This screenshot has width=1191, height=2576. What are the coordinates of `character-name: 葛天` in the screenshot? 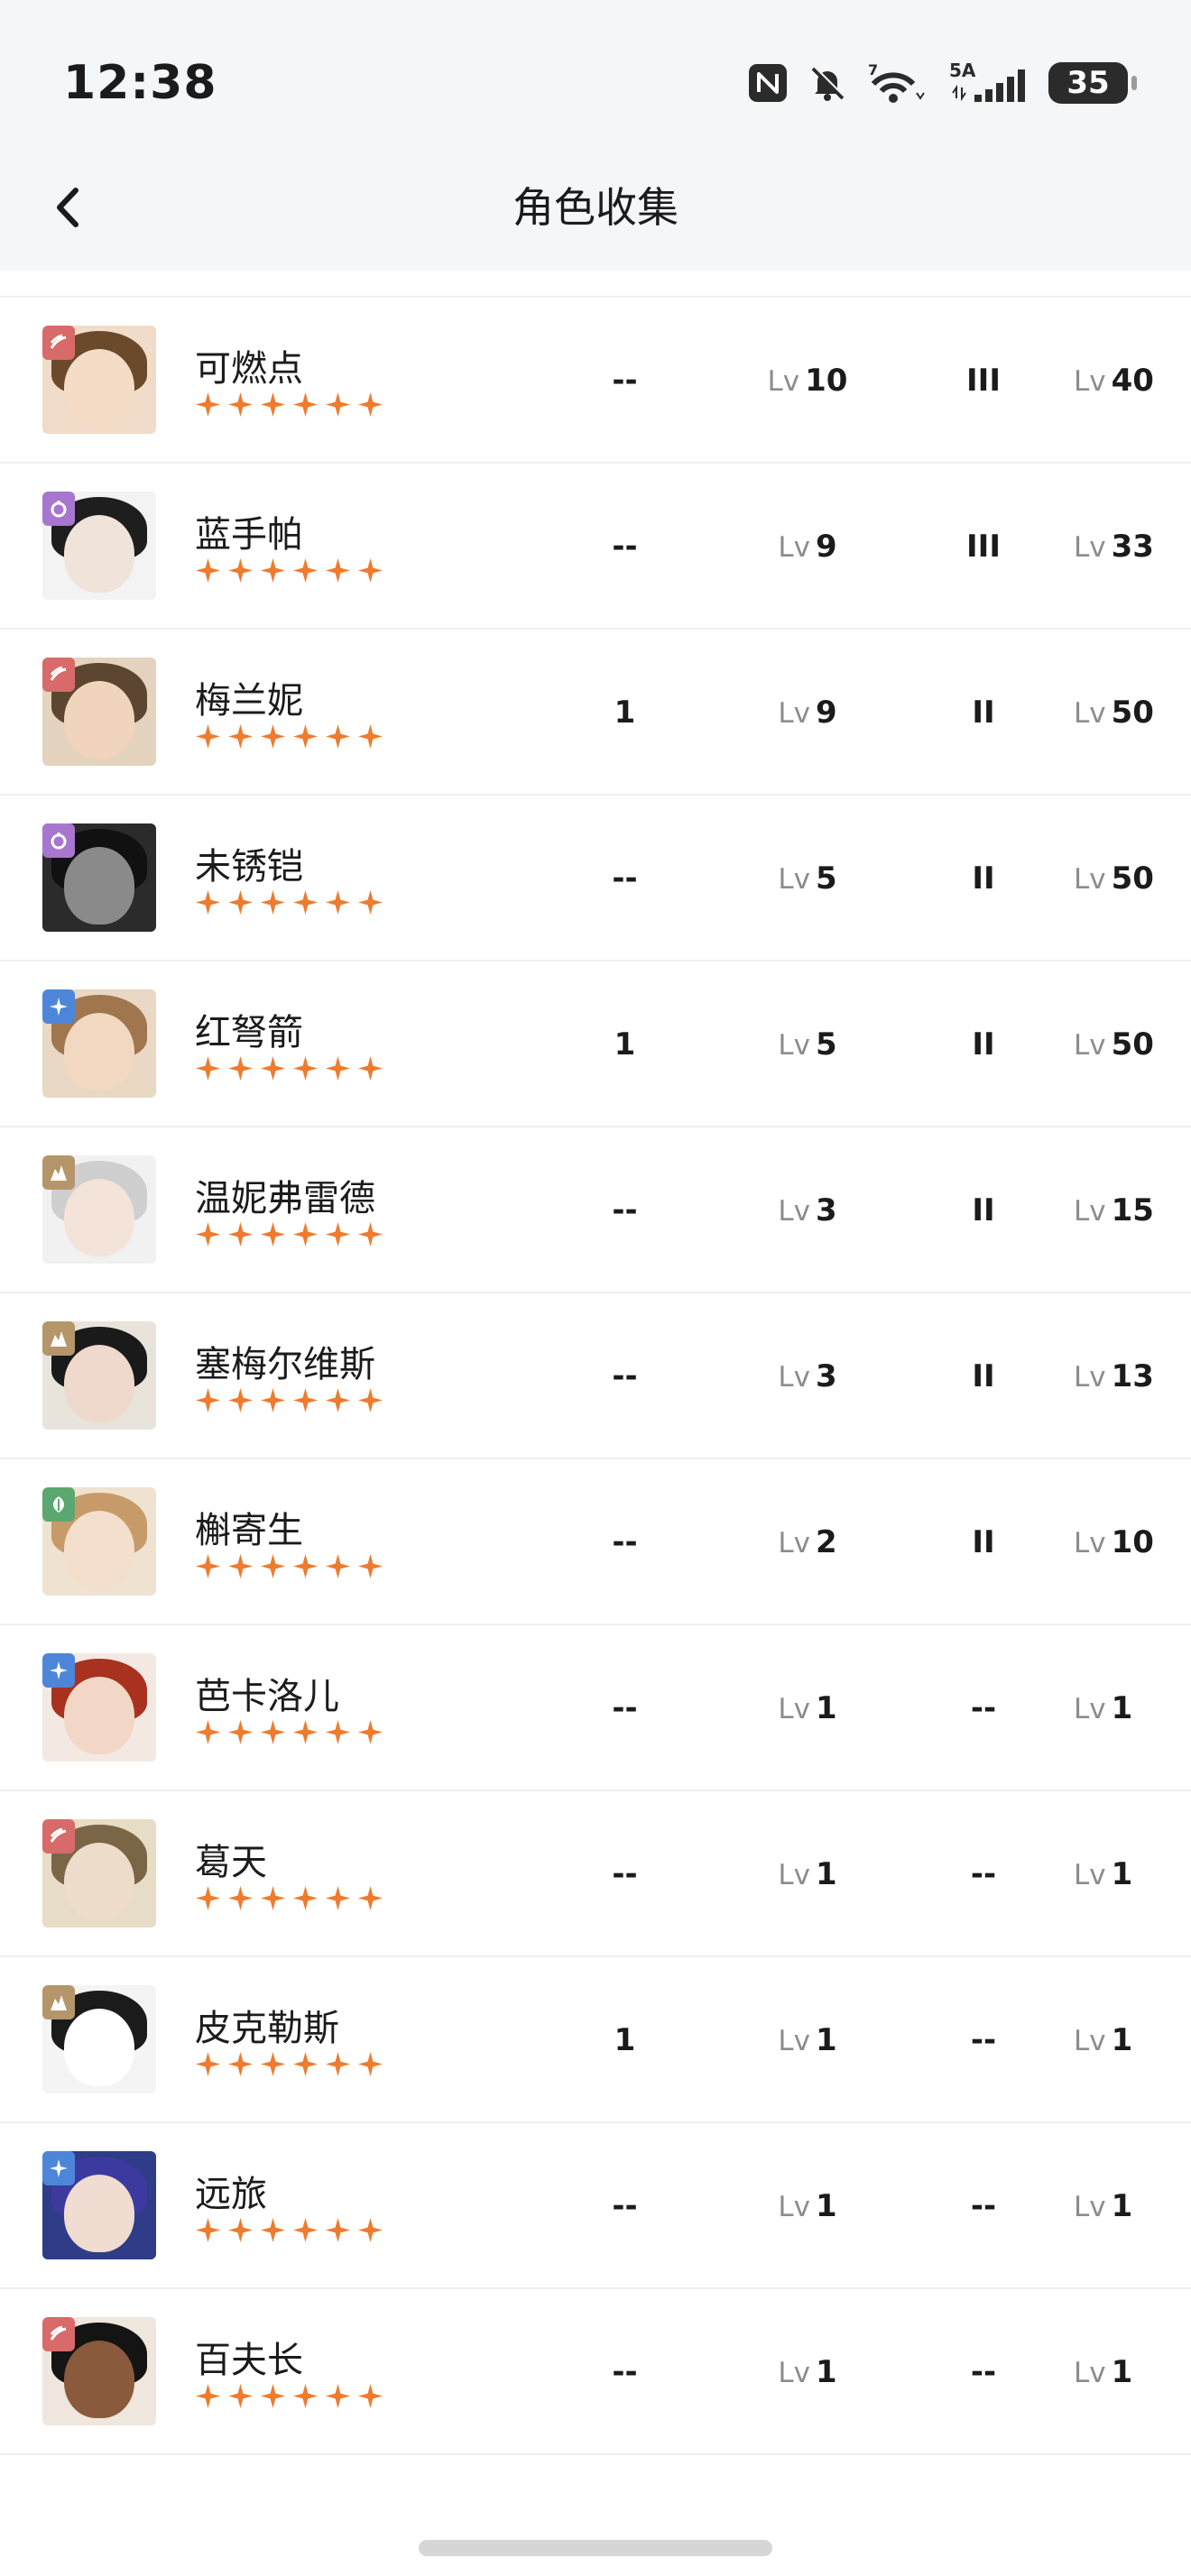 It's located at (231, 1862).